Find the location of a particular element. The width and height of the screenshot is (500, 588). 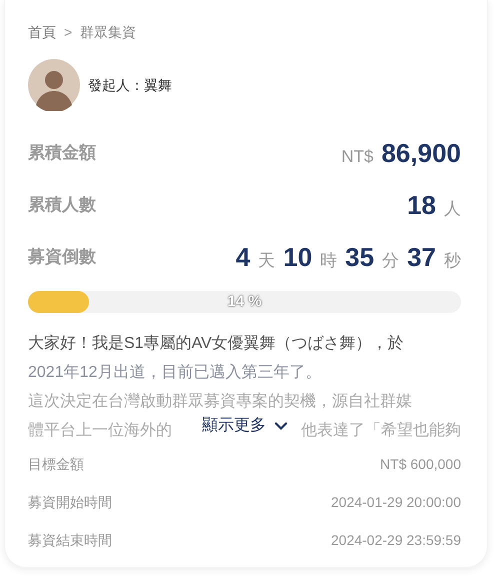

stat-value: 4 is located at coordinates (243, 257).